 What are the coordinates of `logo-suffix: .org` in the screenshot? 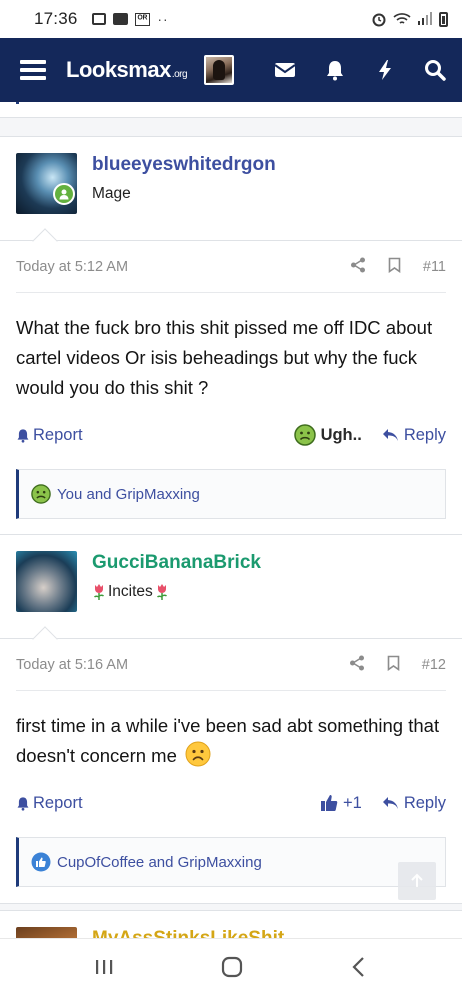 It's located at (179, 74).